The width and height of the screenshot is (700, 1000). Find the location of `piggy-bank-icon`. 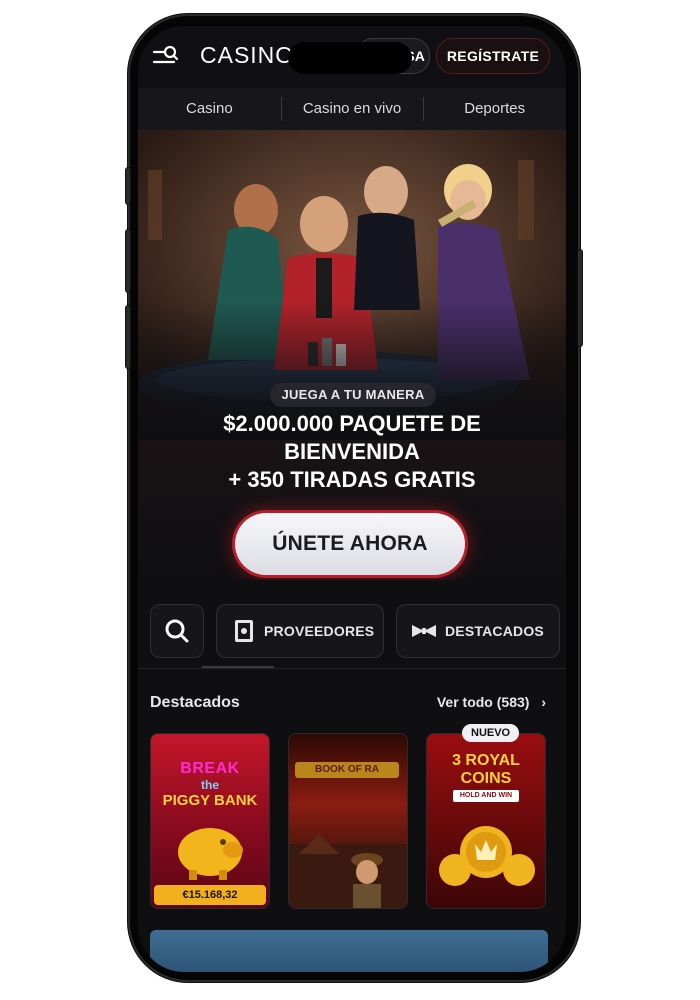

piggy-bank-icon is located at coordinates (210, 854).